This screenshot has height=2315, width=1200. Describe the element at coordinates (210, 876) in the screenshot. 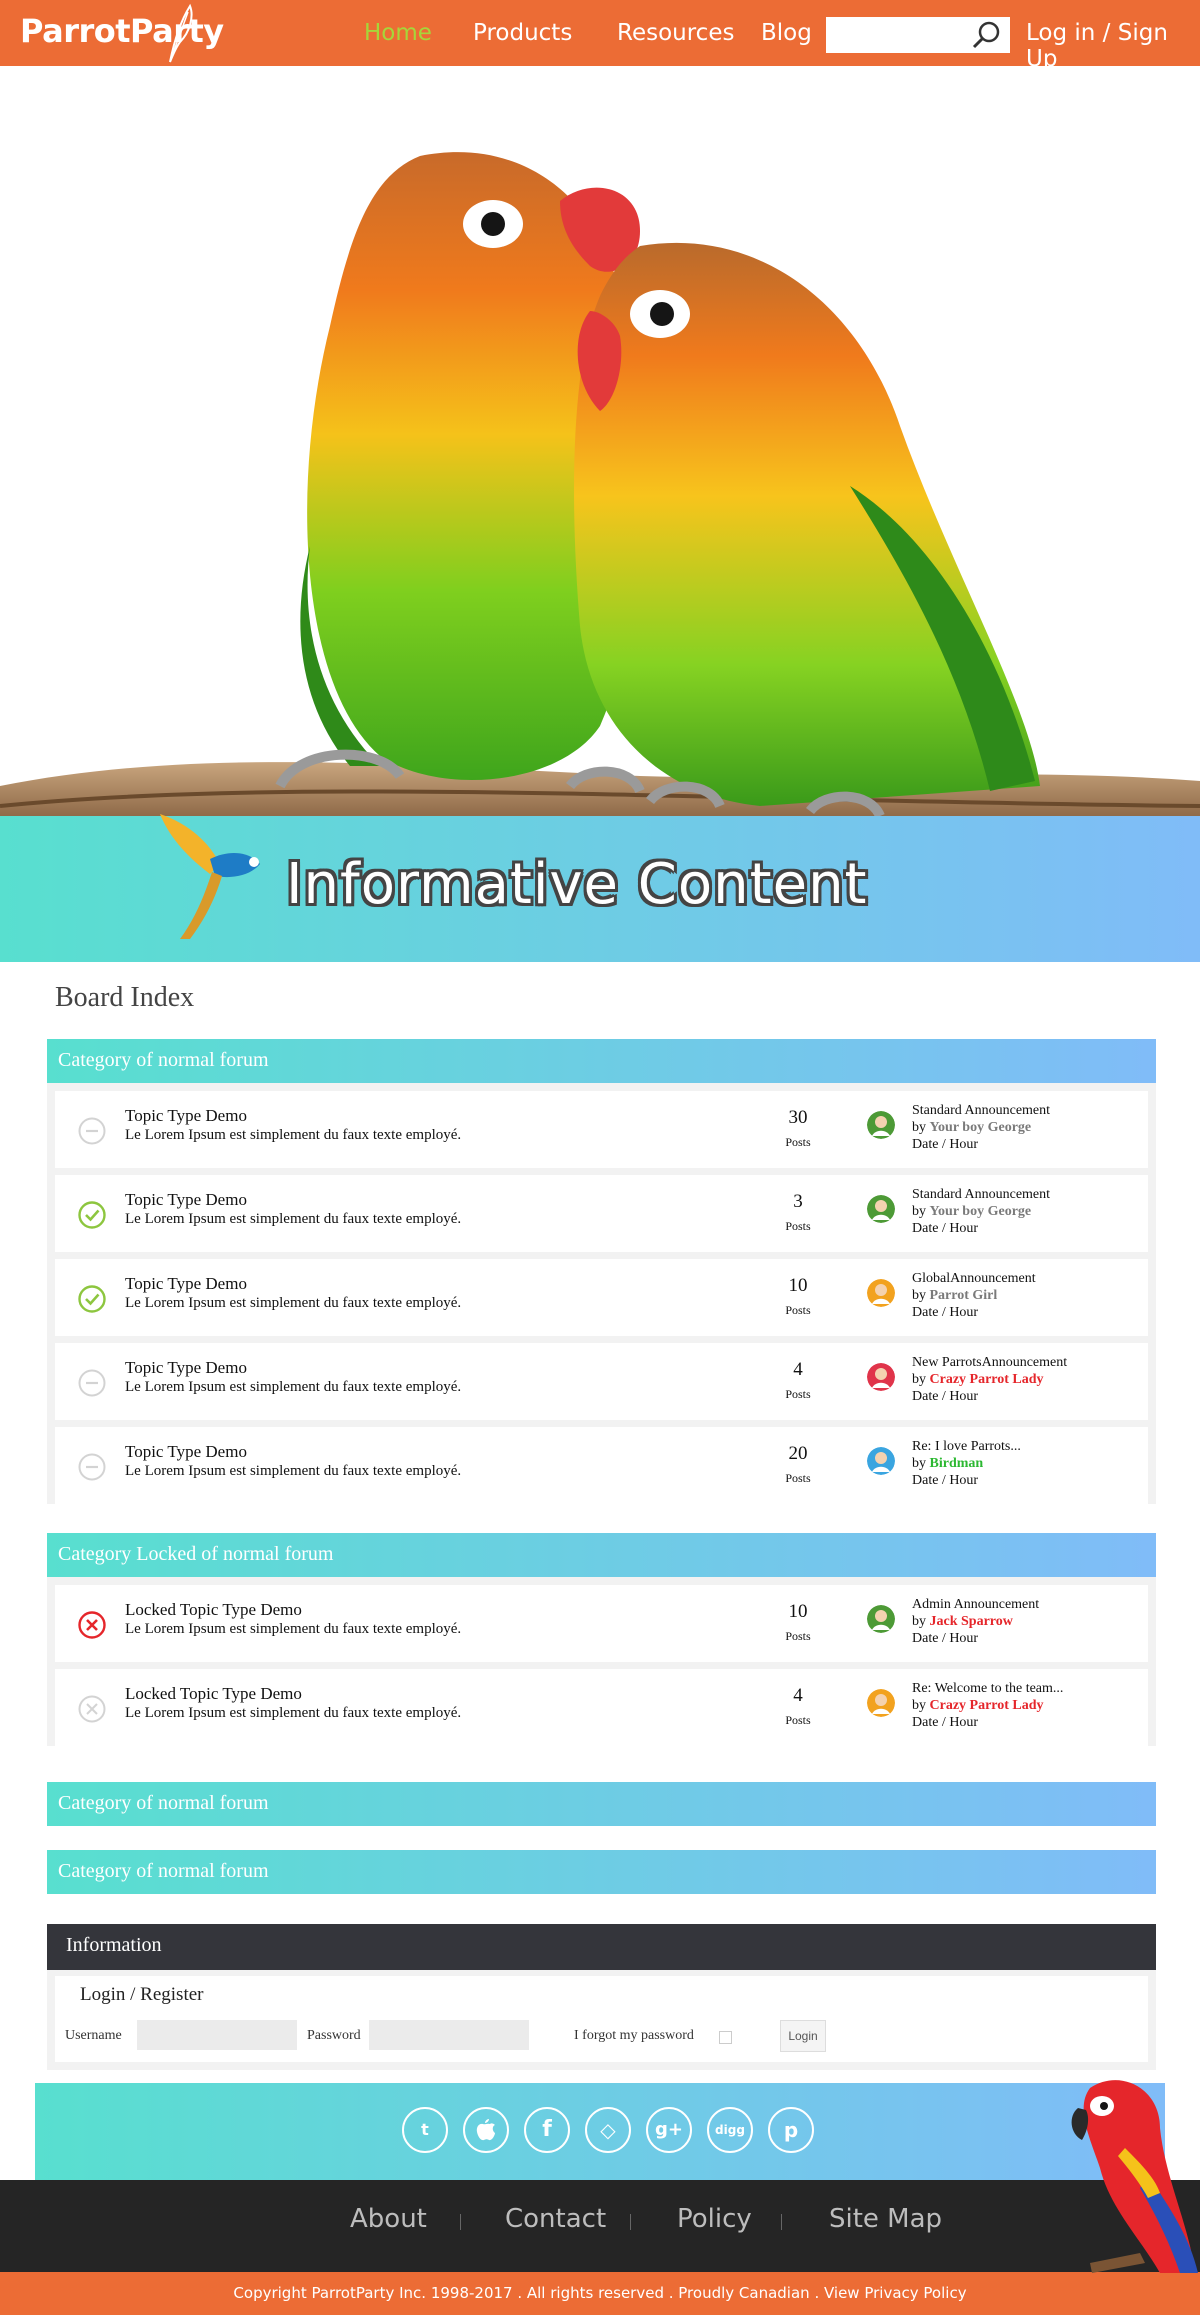

I see `macaw-flying-icon` at that location.